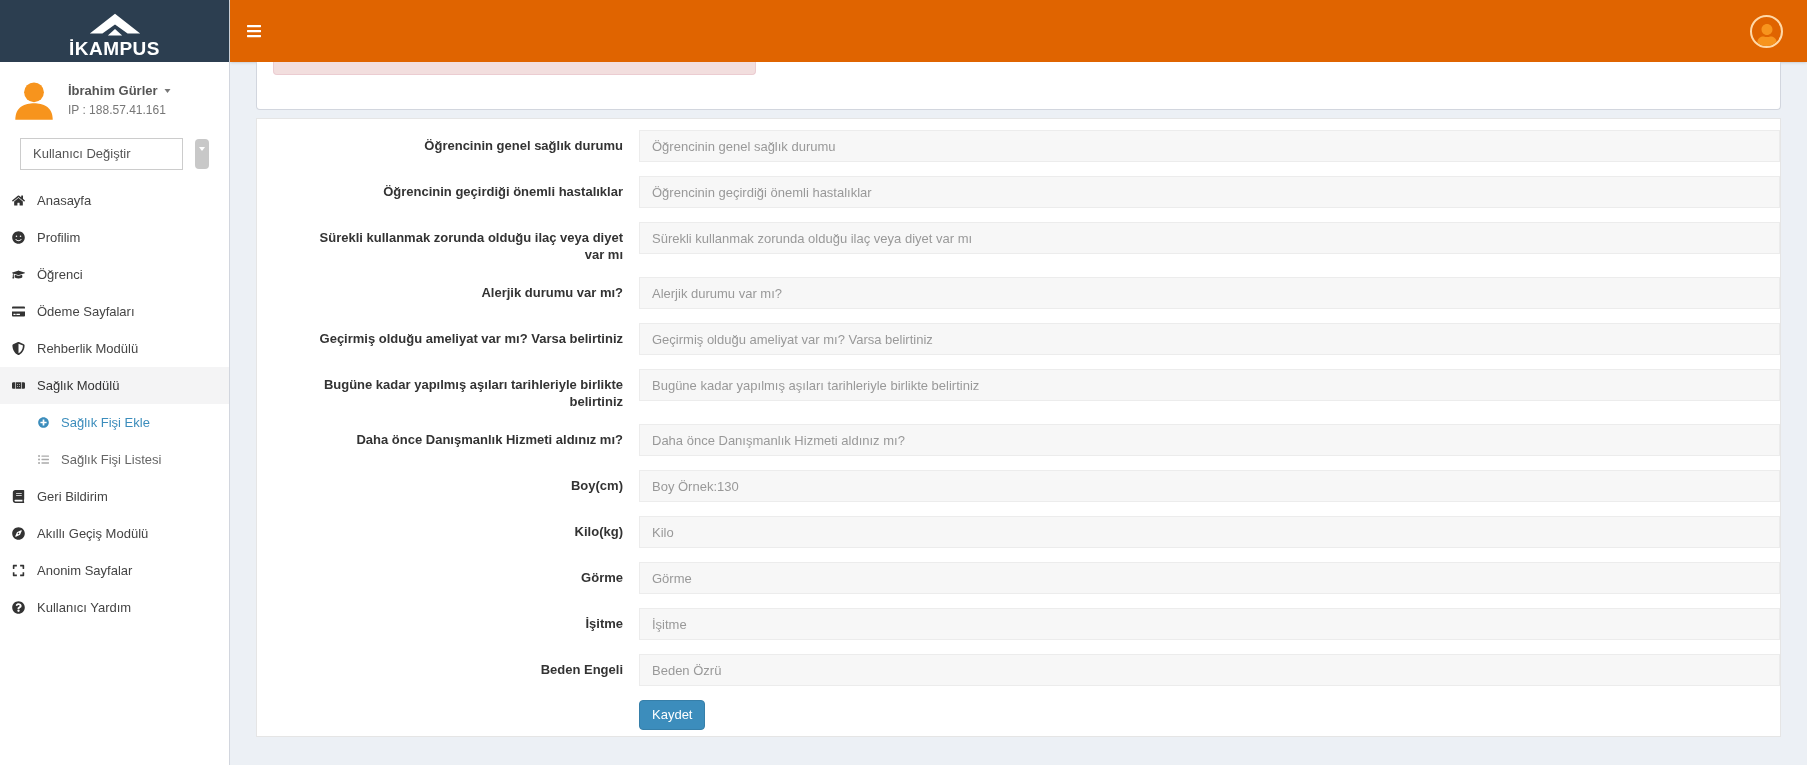  I want to click on sidebar-item: Profilim, so click(114, 237).